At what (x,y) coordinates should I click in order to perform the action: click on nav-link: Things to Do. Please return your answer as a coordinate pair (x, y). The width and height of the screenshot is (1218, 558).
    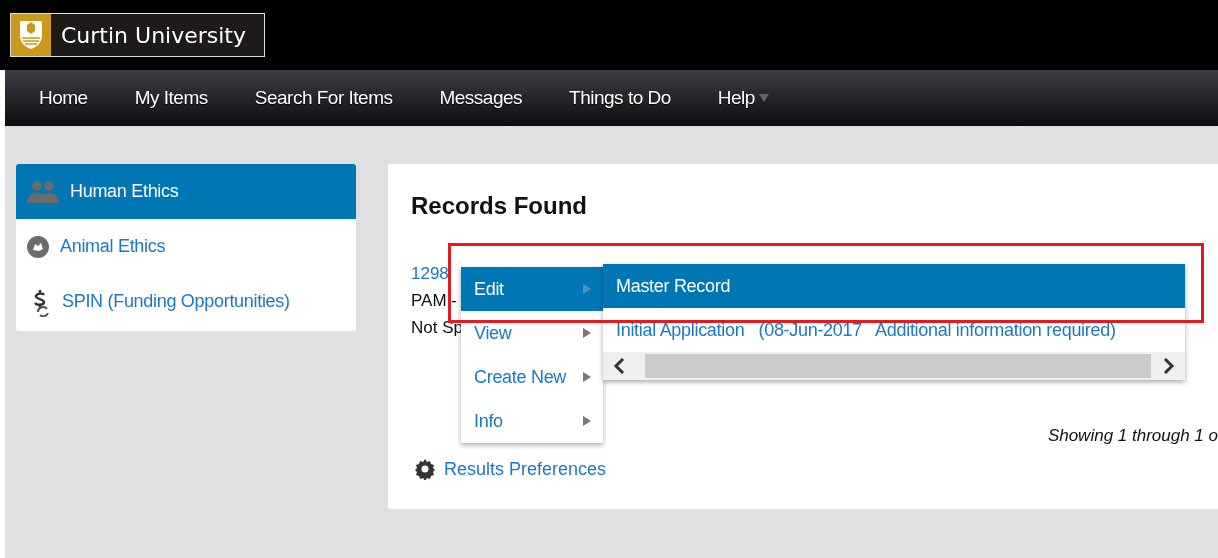
    Looking at the image, I should click on (620, 98).